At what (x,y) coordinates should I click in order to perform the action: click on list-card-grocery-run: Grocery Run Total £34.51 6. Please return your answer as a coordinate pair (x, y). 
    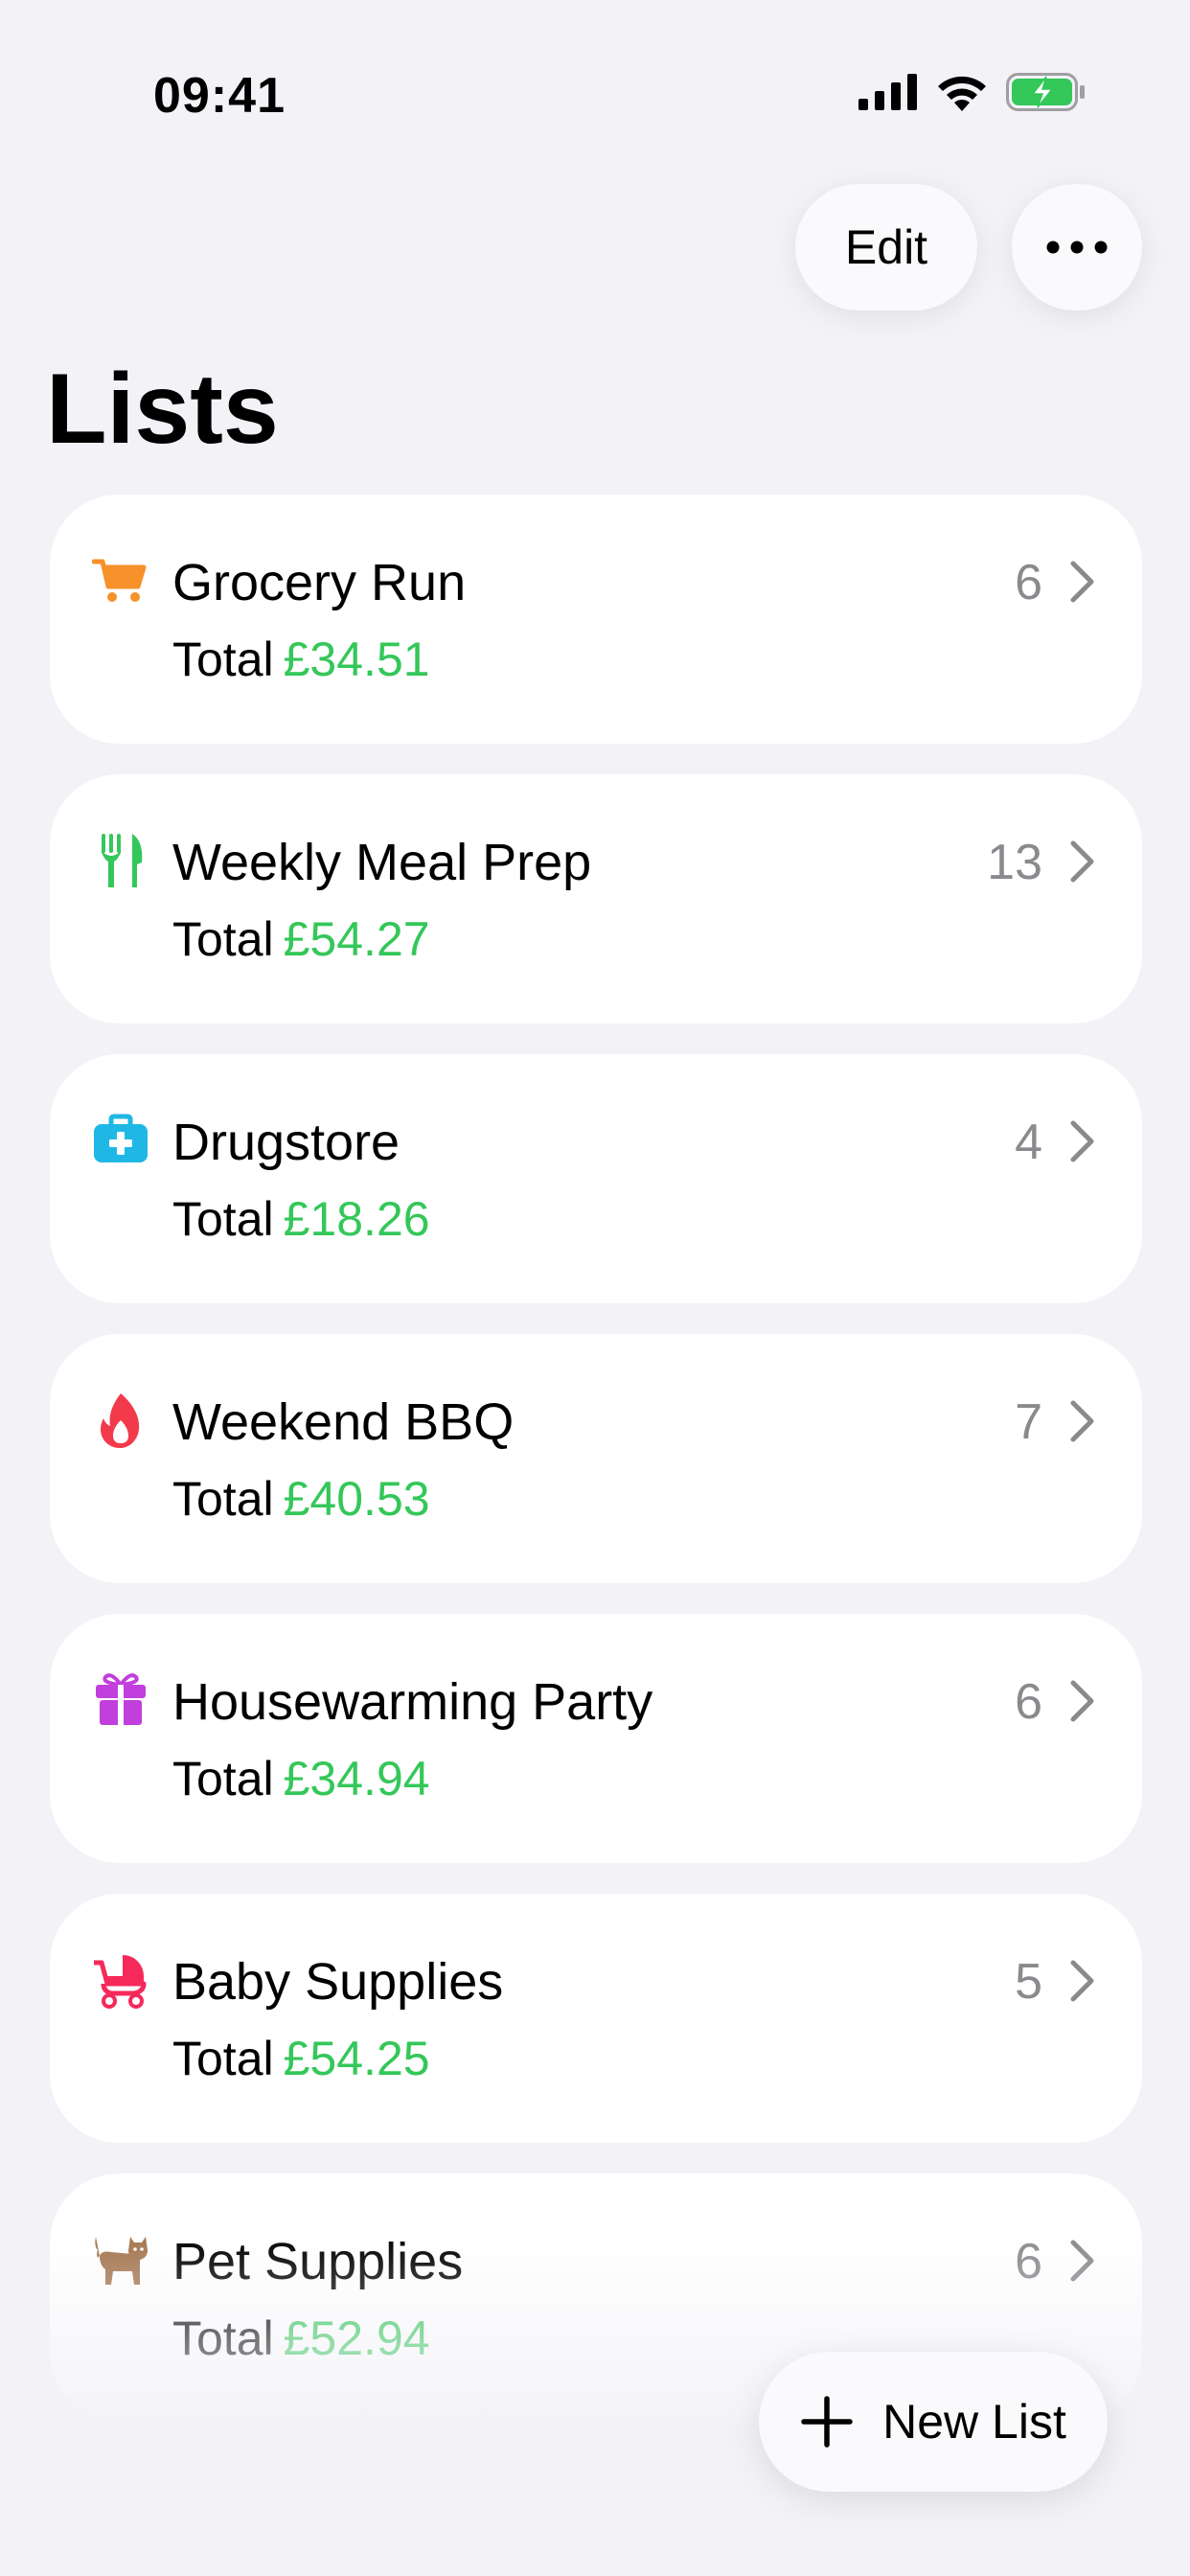
    Looking at the image, I should click on (596, 619).